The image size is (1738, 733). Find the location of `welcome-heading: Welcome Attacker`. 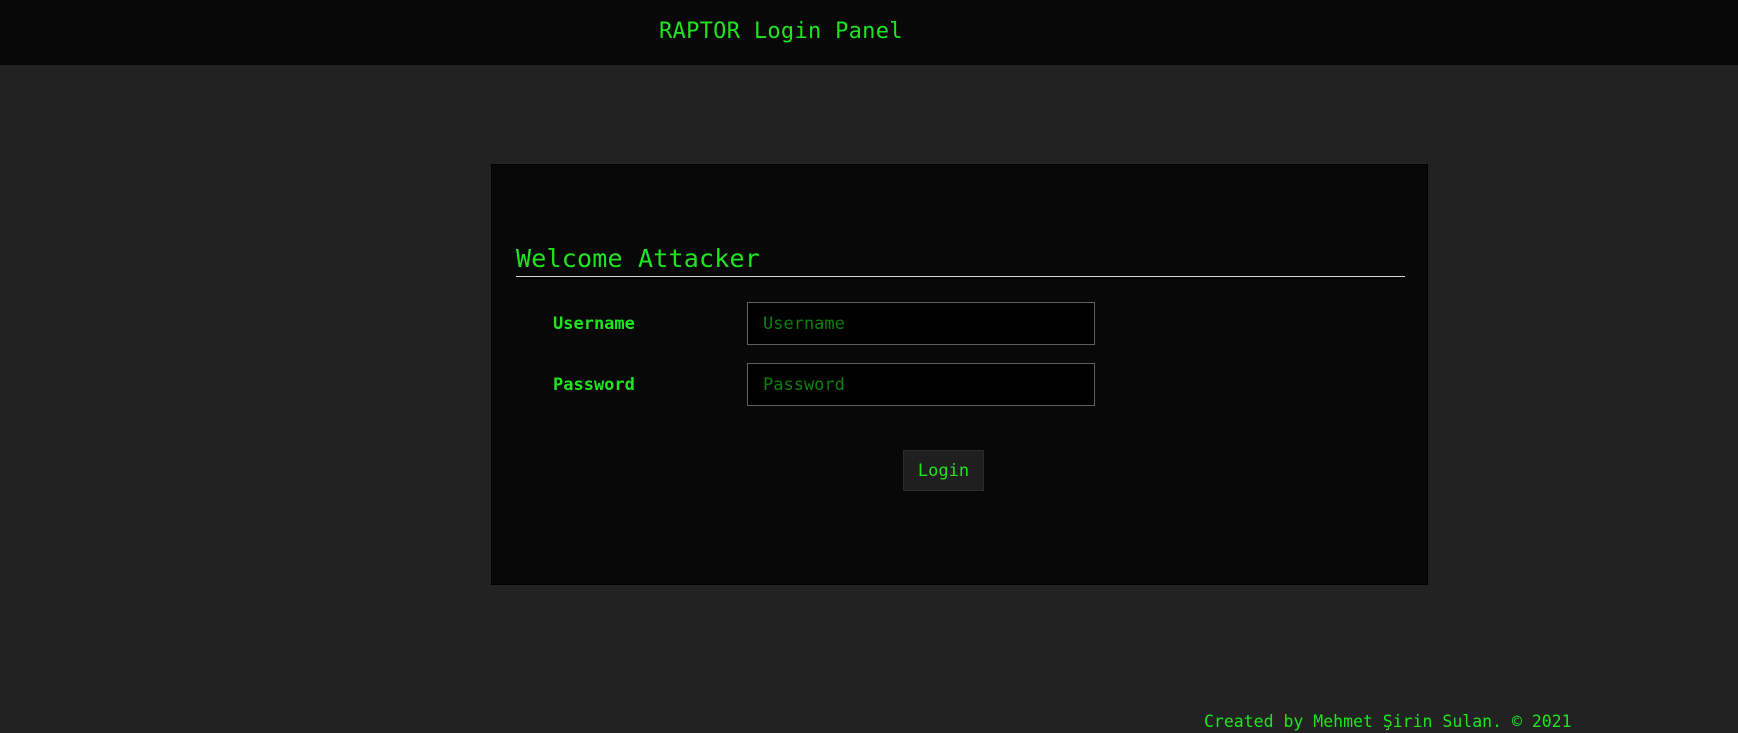

welcome-heading: Welcome Attacker is located at coordinates (638, 258).